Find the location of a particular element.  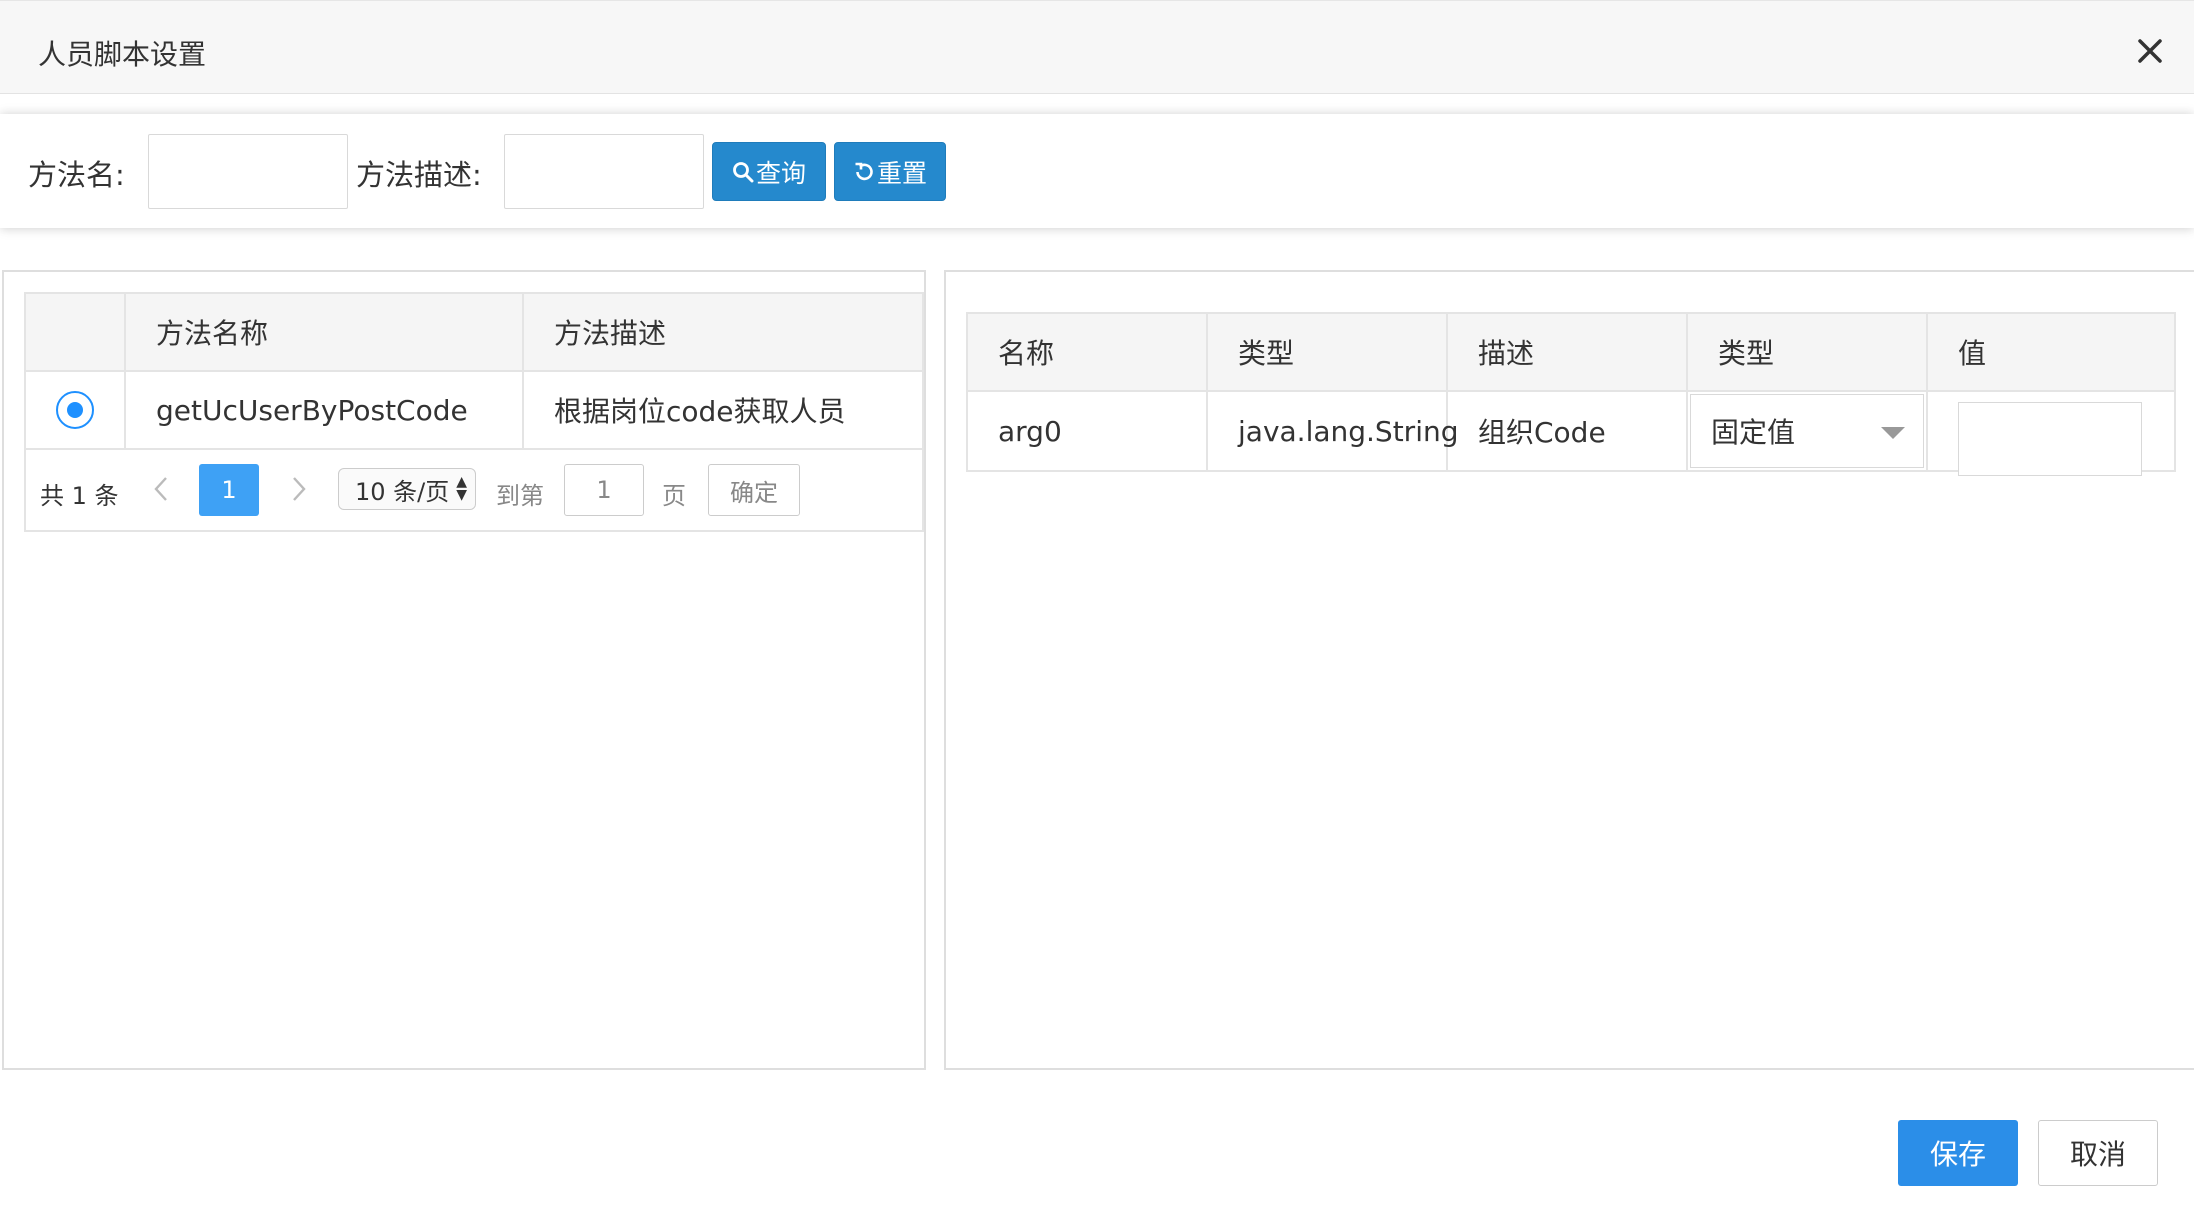

value-type-cell: 固定值 is located at coordinates (1808, 431).